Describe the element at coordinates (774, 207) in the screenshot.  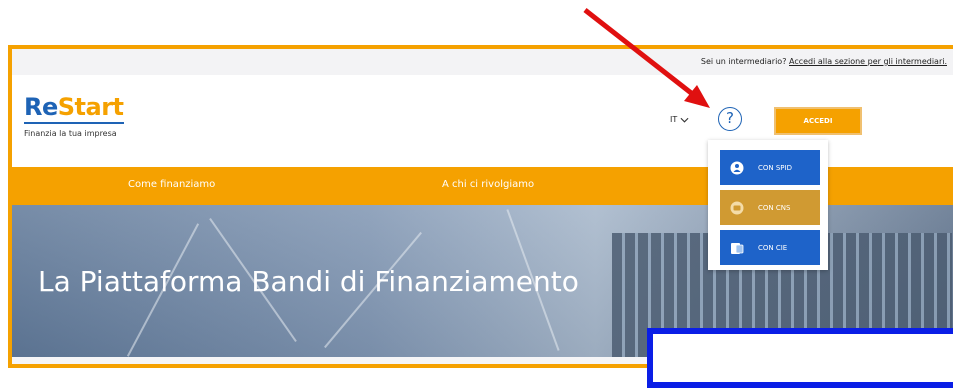
I see `login-cns-label: CON CNS` at that location.